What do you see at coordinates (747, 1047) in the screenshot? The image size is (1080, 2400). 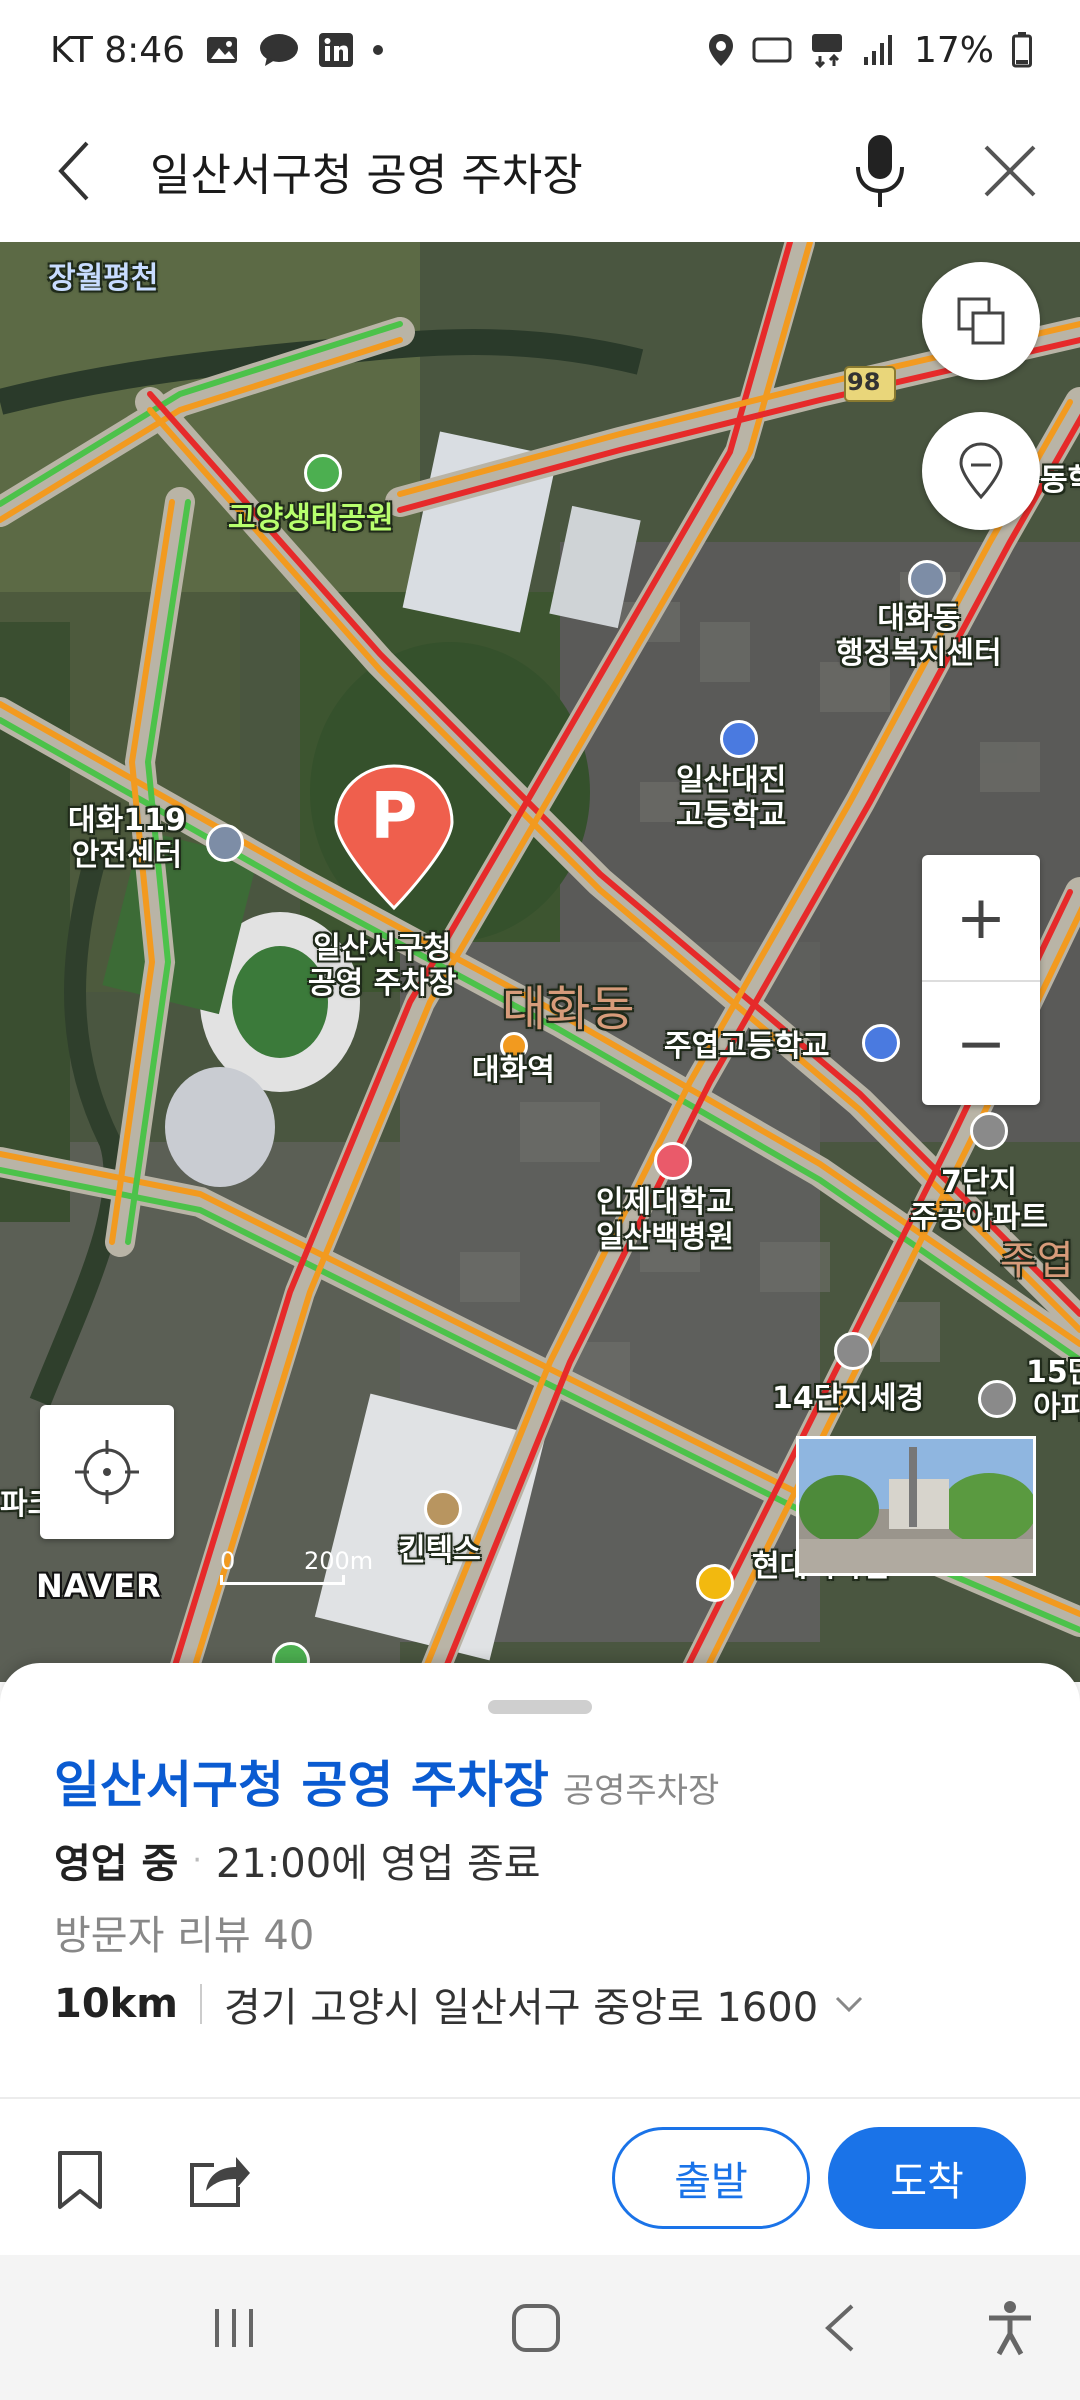 I see `map-label-vocational-hs: 주엽고등학교` at bounding box center [747, 1047].